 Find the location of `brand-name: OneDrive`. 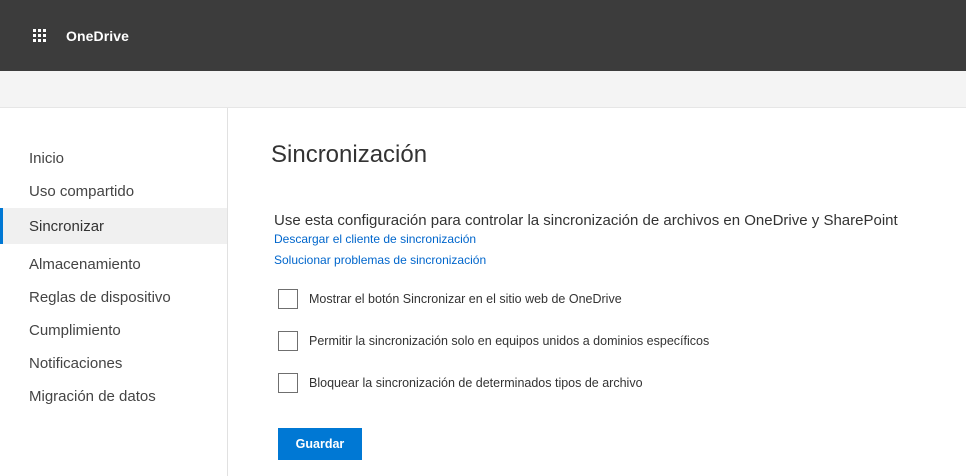

brand-name: OneDrive is located at coordinates (97, 36).